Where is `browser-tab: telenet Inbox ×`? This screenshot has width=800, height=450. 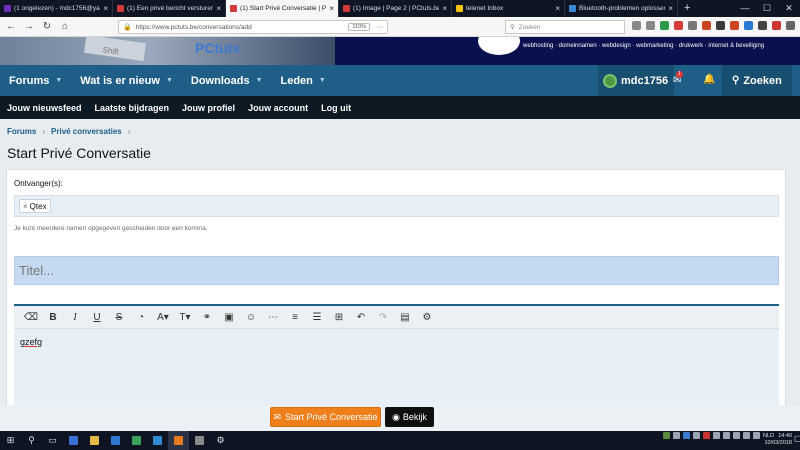
browser-tab: telenet Inbox × is located at coordinates (508, 8).